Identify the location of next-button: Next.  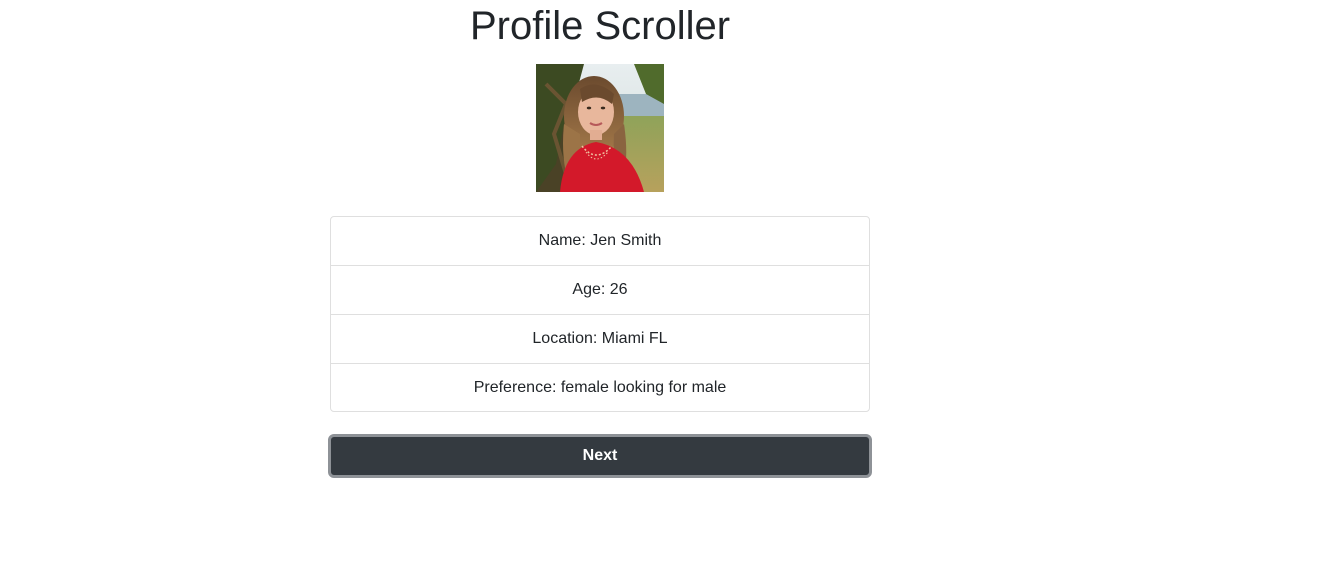
(600, 456).